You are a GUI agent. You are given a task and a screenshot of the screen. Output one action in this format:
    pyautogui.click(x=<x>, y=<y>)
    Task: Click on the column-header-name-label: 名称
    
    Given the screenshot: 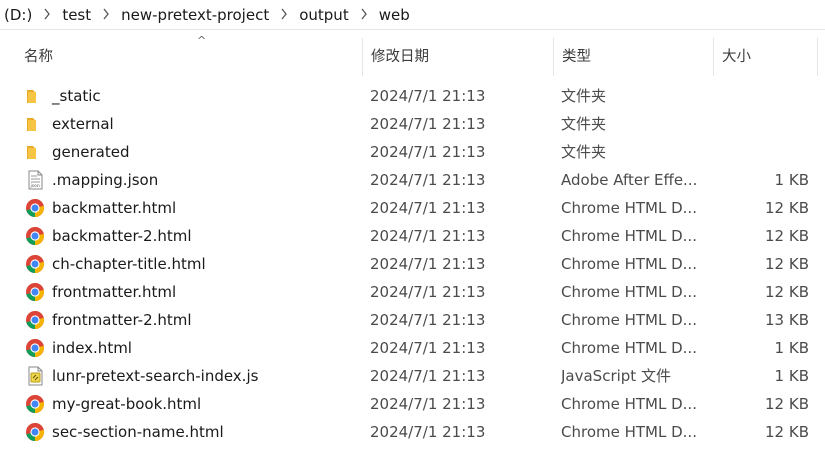 What is the action you would take?
    pyautogui.click(x=38, y=57)
    